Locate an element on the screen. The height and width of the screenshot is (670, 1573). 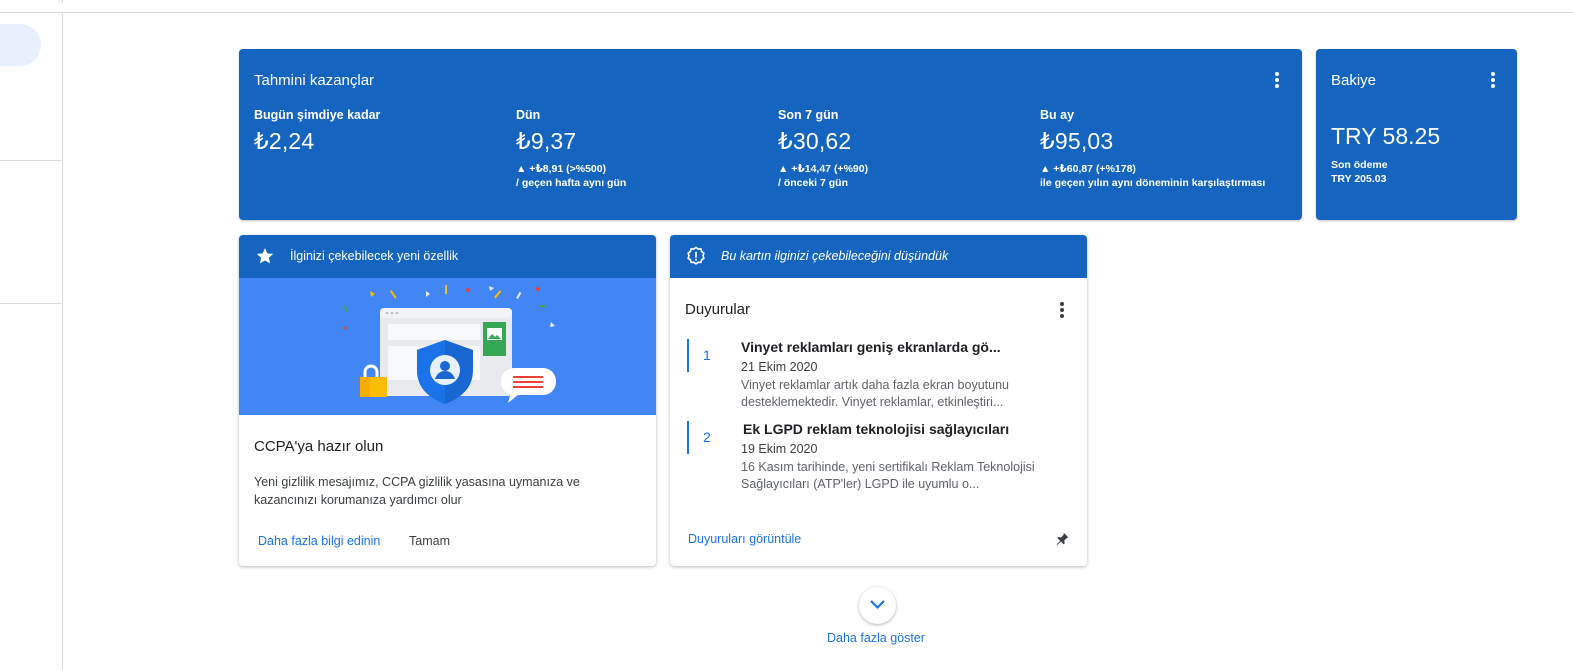
star-icon is located at coordinates (265, 256).